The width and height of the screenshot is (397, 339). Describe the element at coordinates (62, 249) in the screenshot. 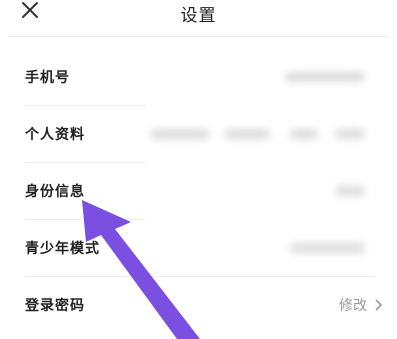

I see `row-label-youth-mode: 青少年模式` at that location.